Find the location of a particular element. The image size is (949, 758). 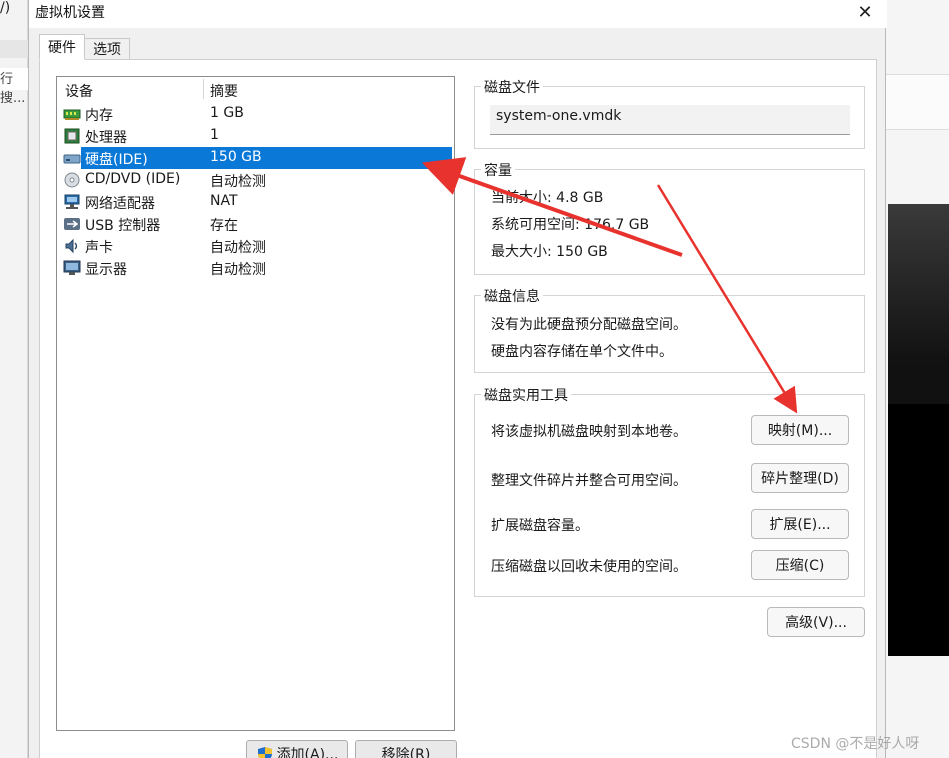

cd-icon is located at coordinates (72, 180).